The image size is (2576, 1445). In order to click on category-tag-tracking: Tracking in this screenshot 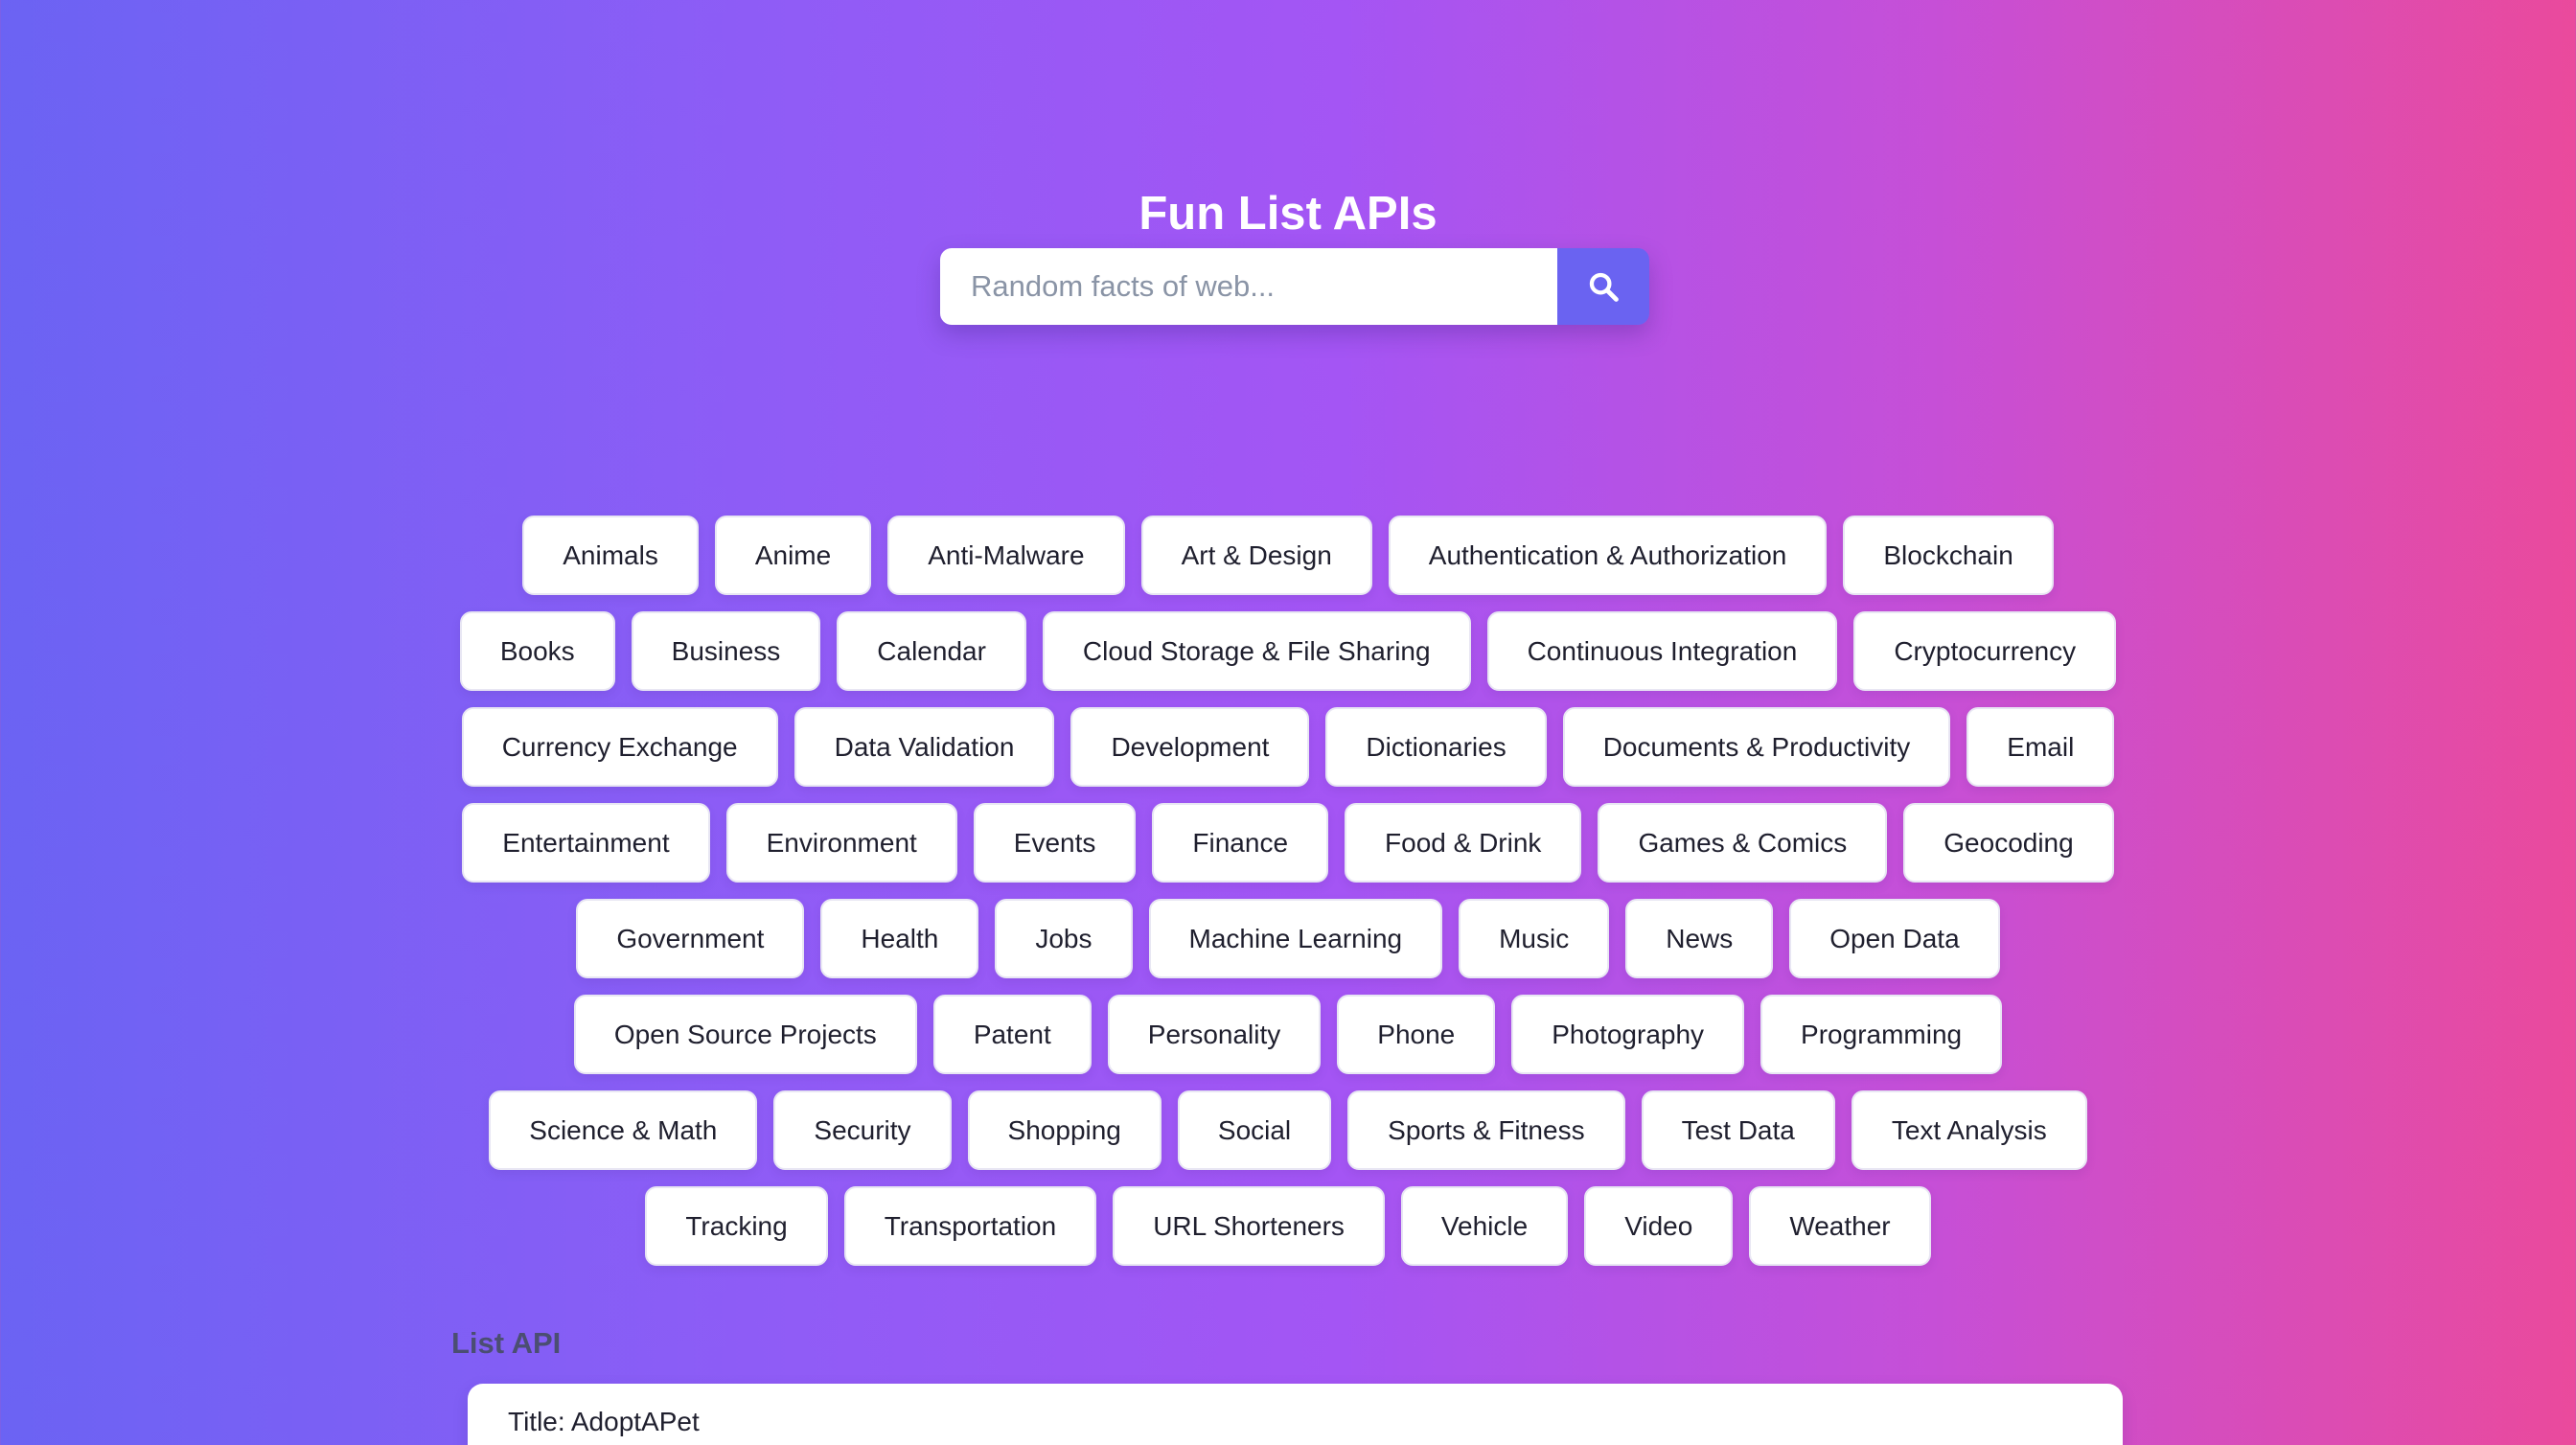, I will do `click(736, 1226)`.